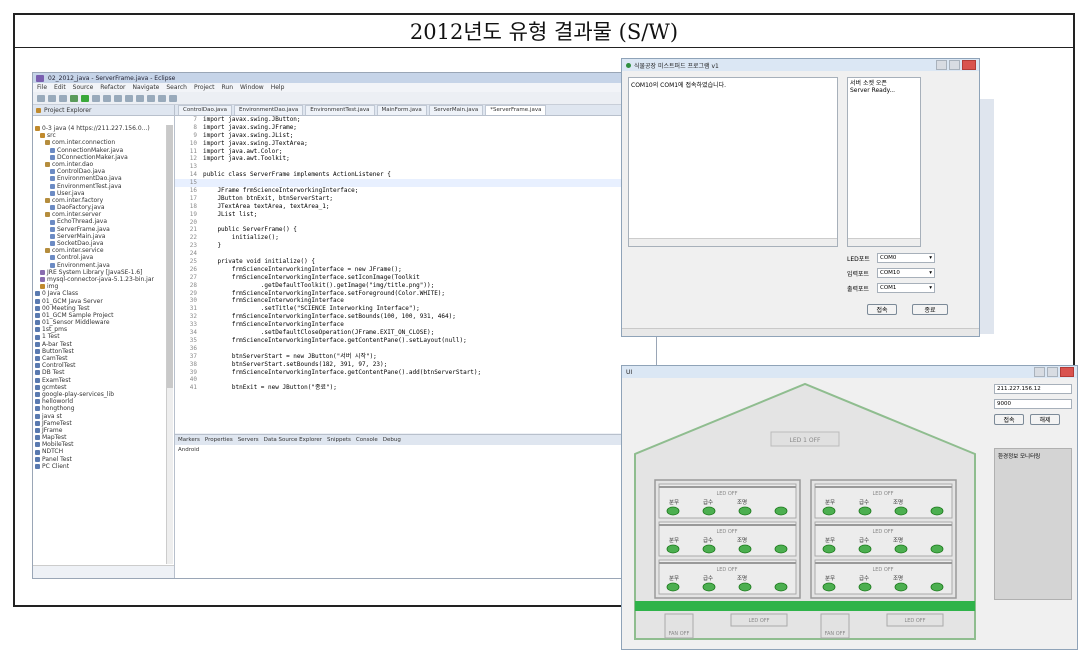 The height and width of the screenshot is (650, 1089). Describe the element at coordinates (835, 626) in the screenshot. I see `fan-device: FAN OFF` at that location.